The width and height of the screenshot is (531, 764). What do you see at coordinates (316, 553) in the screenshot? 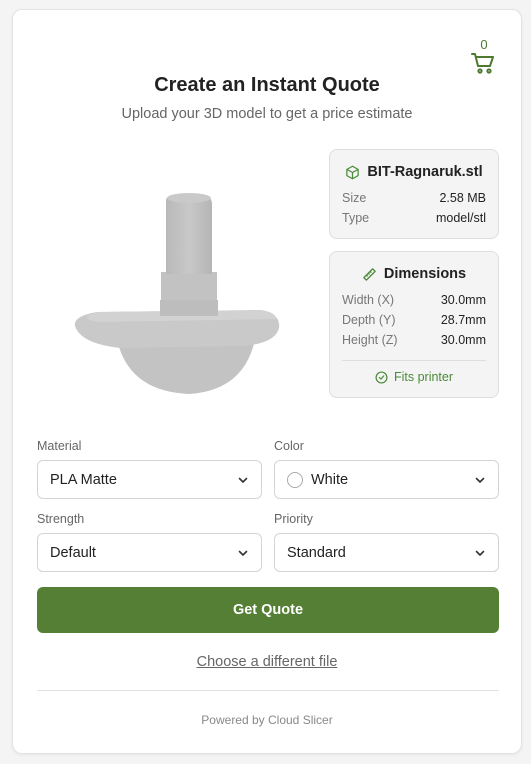
I see `priority-value: Standard` at bounding box center [316, 553].